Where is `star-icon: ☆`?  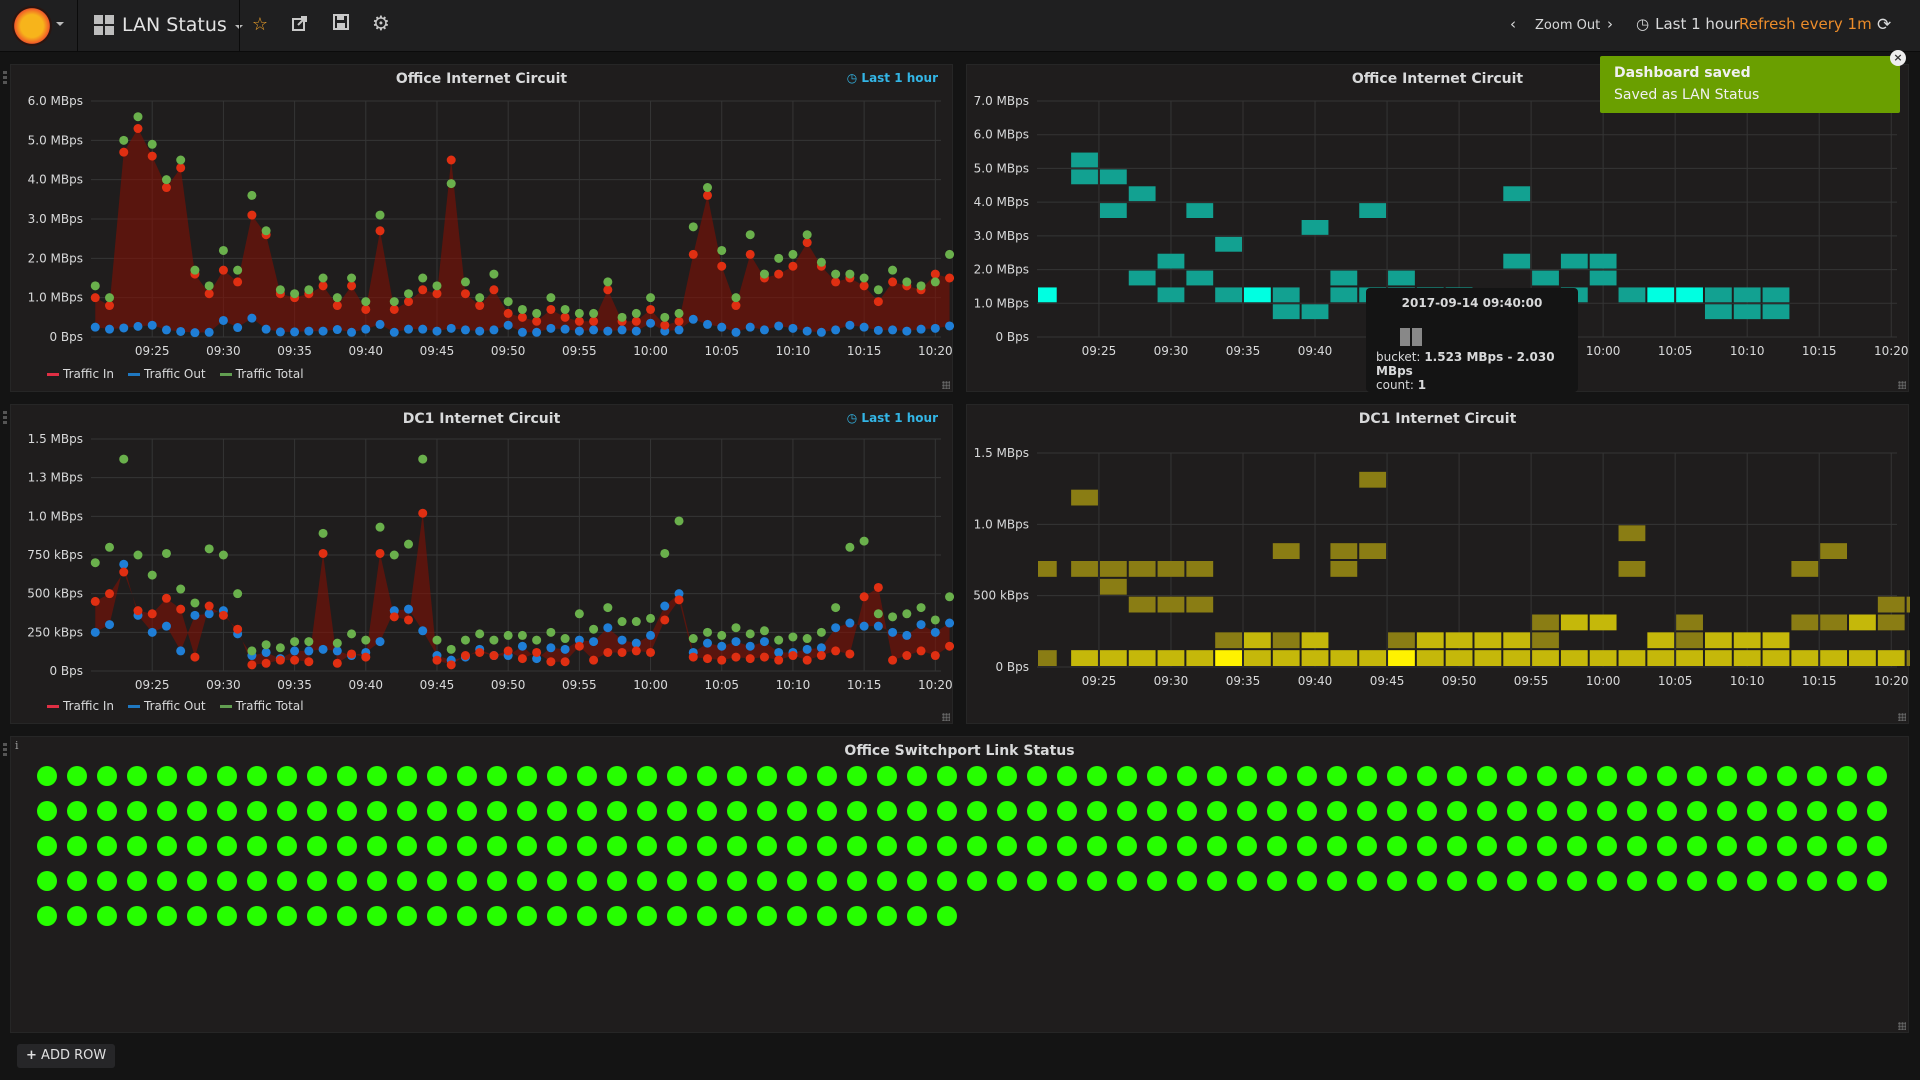
star-icon: ☆ is located at coordinates (260, 24).